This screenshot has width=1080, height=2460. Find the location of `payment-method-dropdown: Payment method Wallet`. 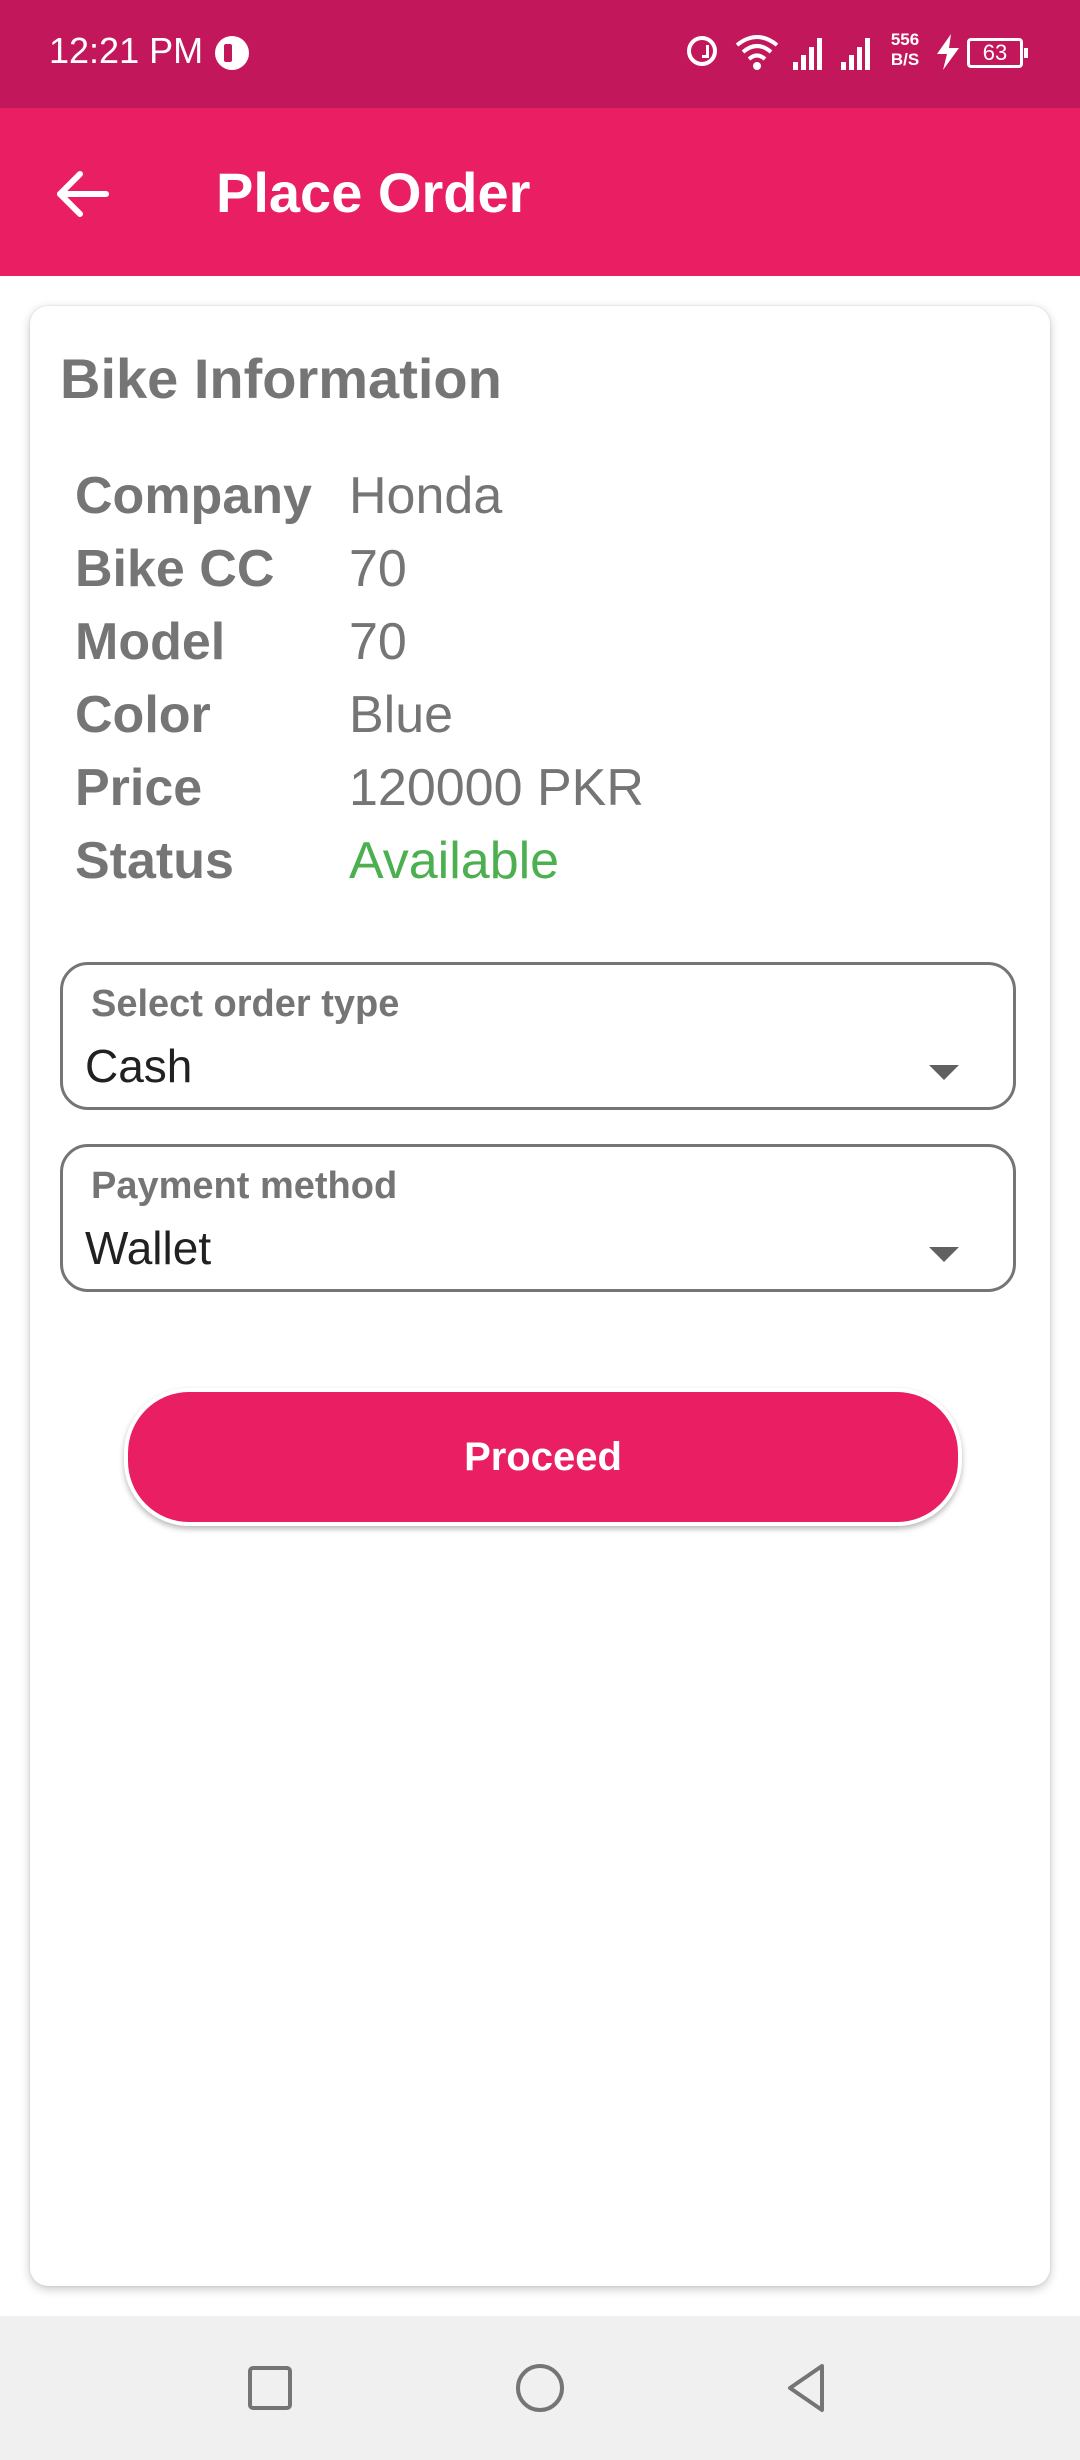

payment-method-dropdown: Payment method Wallet is located at coordinates (538, 1218).